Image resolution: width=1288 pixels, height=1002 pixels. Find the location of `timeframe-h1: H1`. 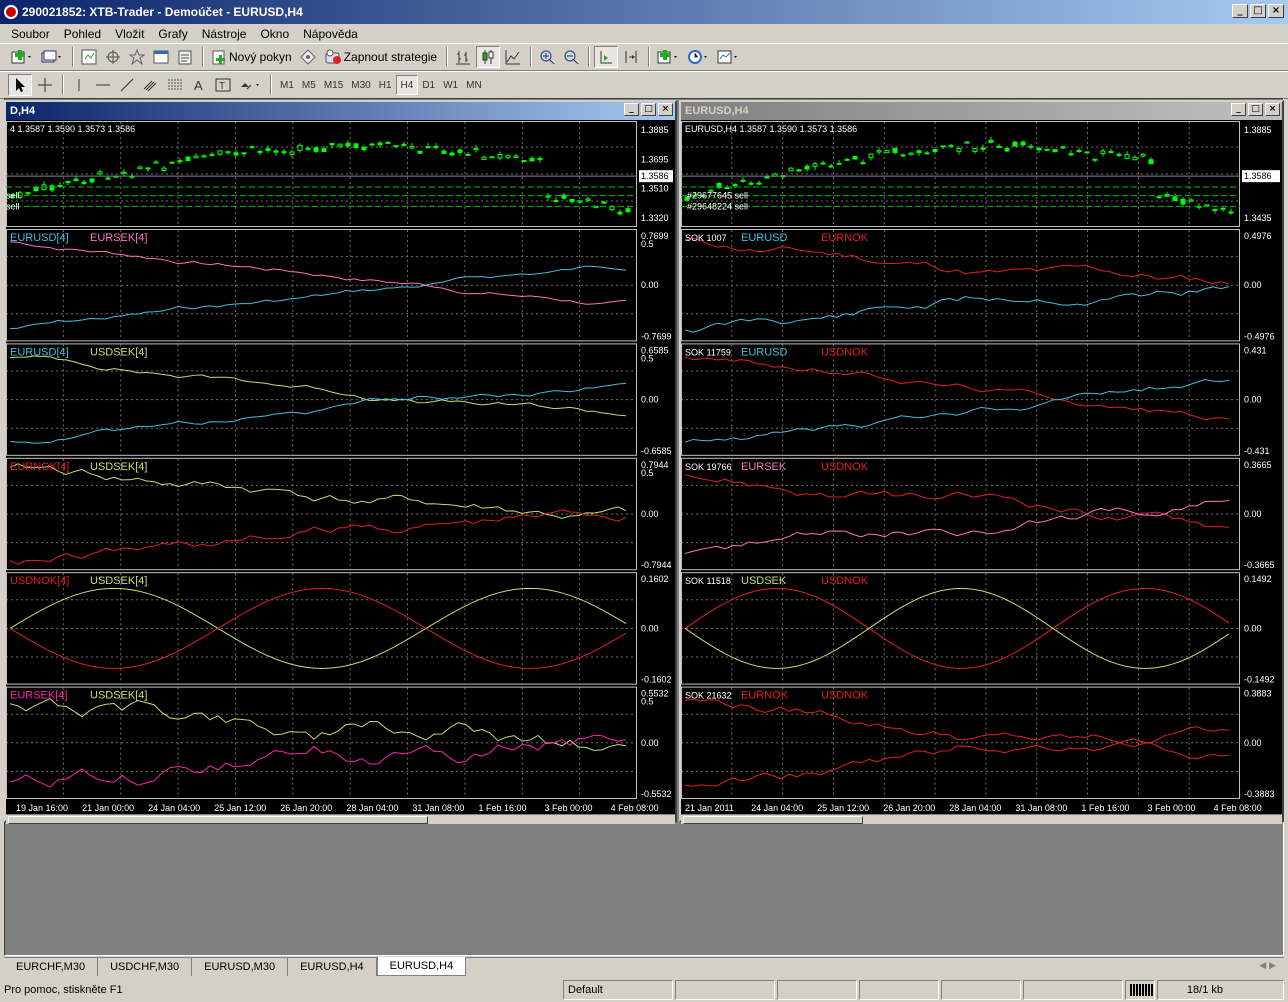

timeframe-h1: H1 is located at coordinates (385, 85).